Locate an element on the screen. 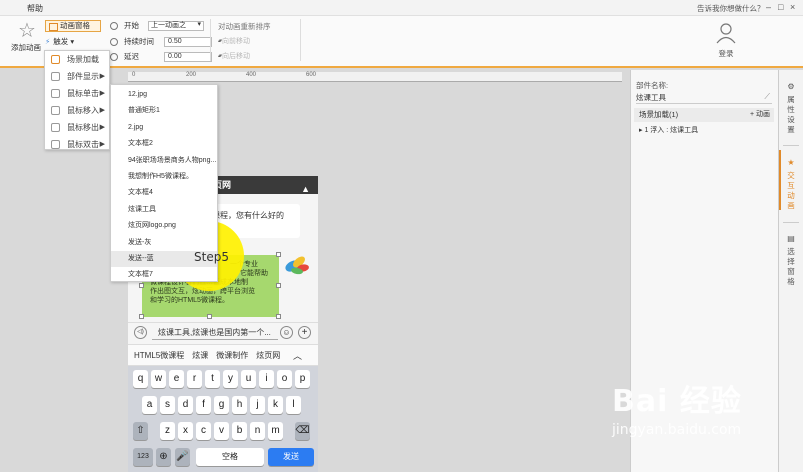 This screenshot has width=803, height=472. keyboard-key: y is located at coordinates (230, 379).